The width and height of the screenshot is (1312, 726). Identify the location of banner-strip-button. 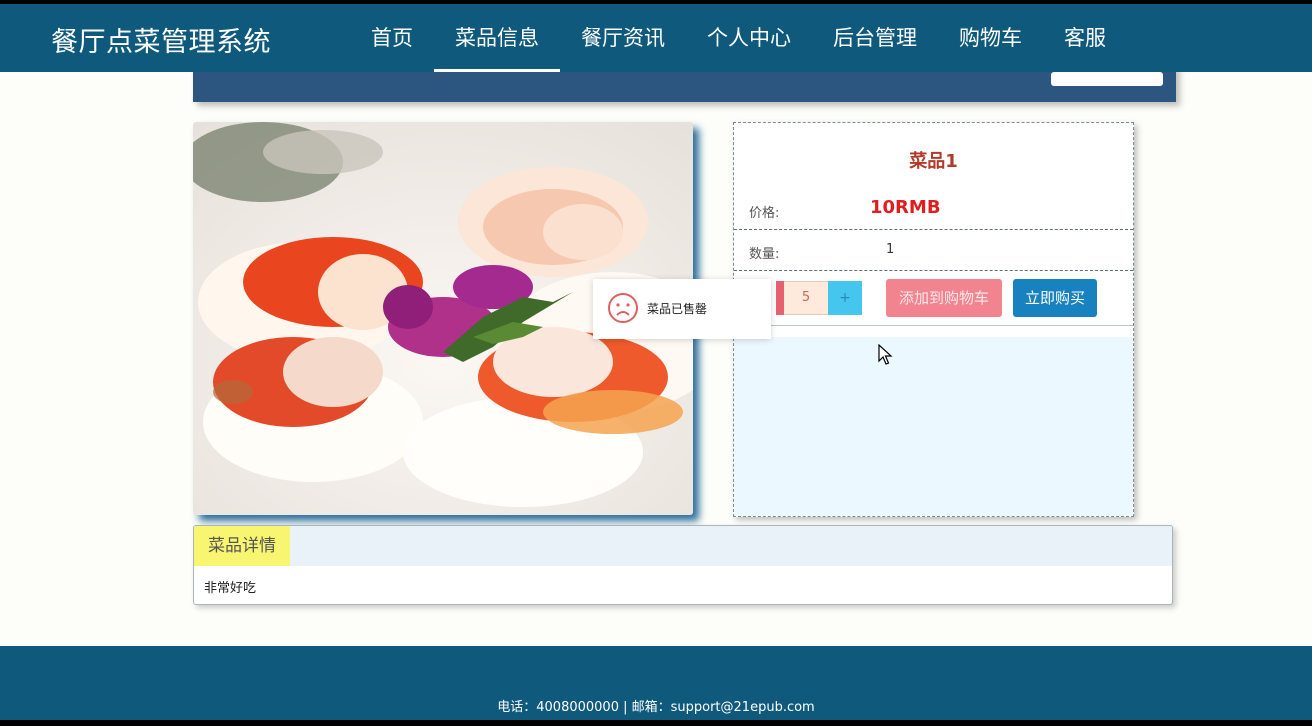
(1107, 79).